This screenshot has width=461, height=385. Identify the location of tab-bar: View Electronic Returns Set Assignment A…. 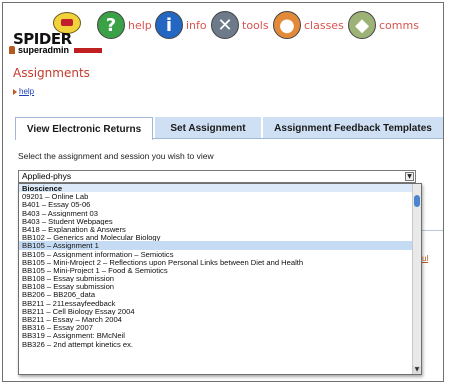
(229, 128).